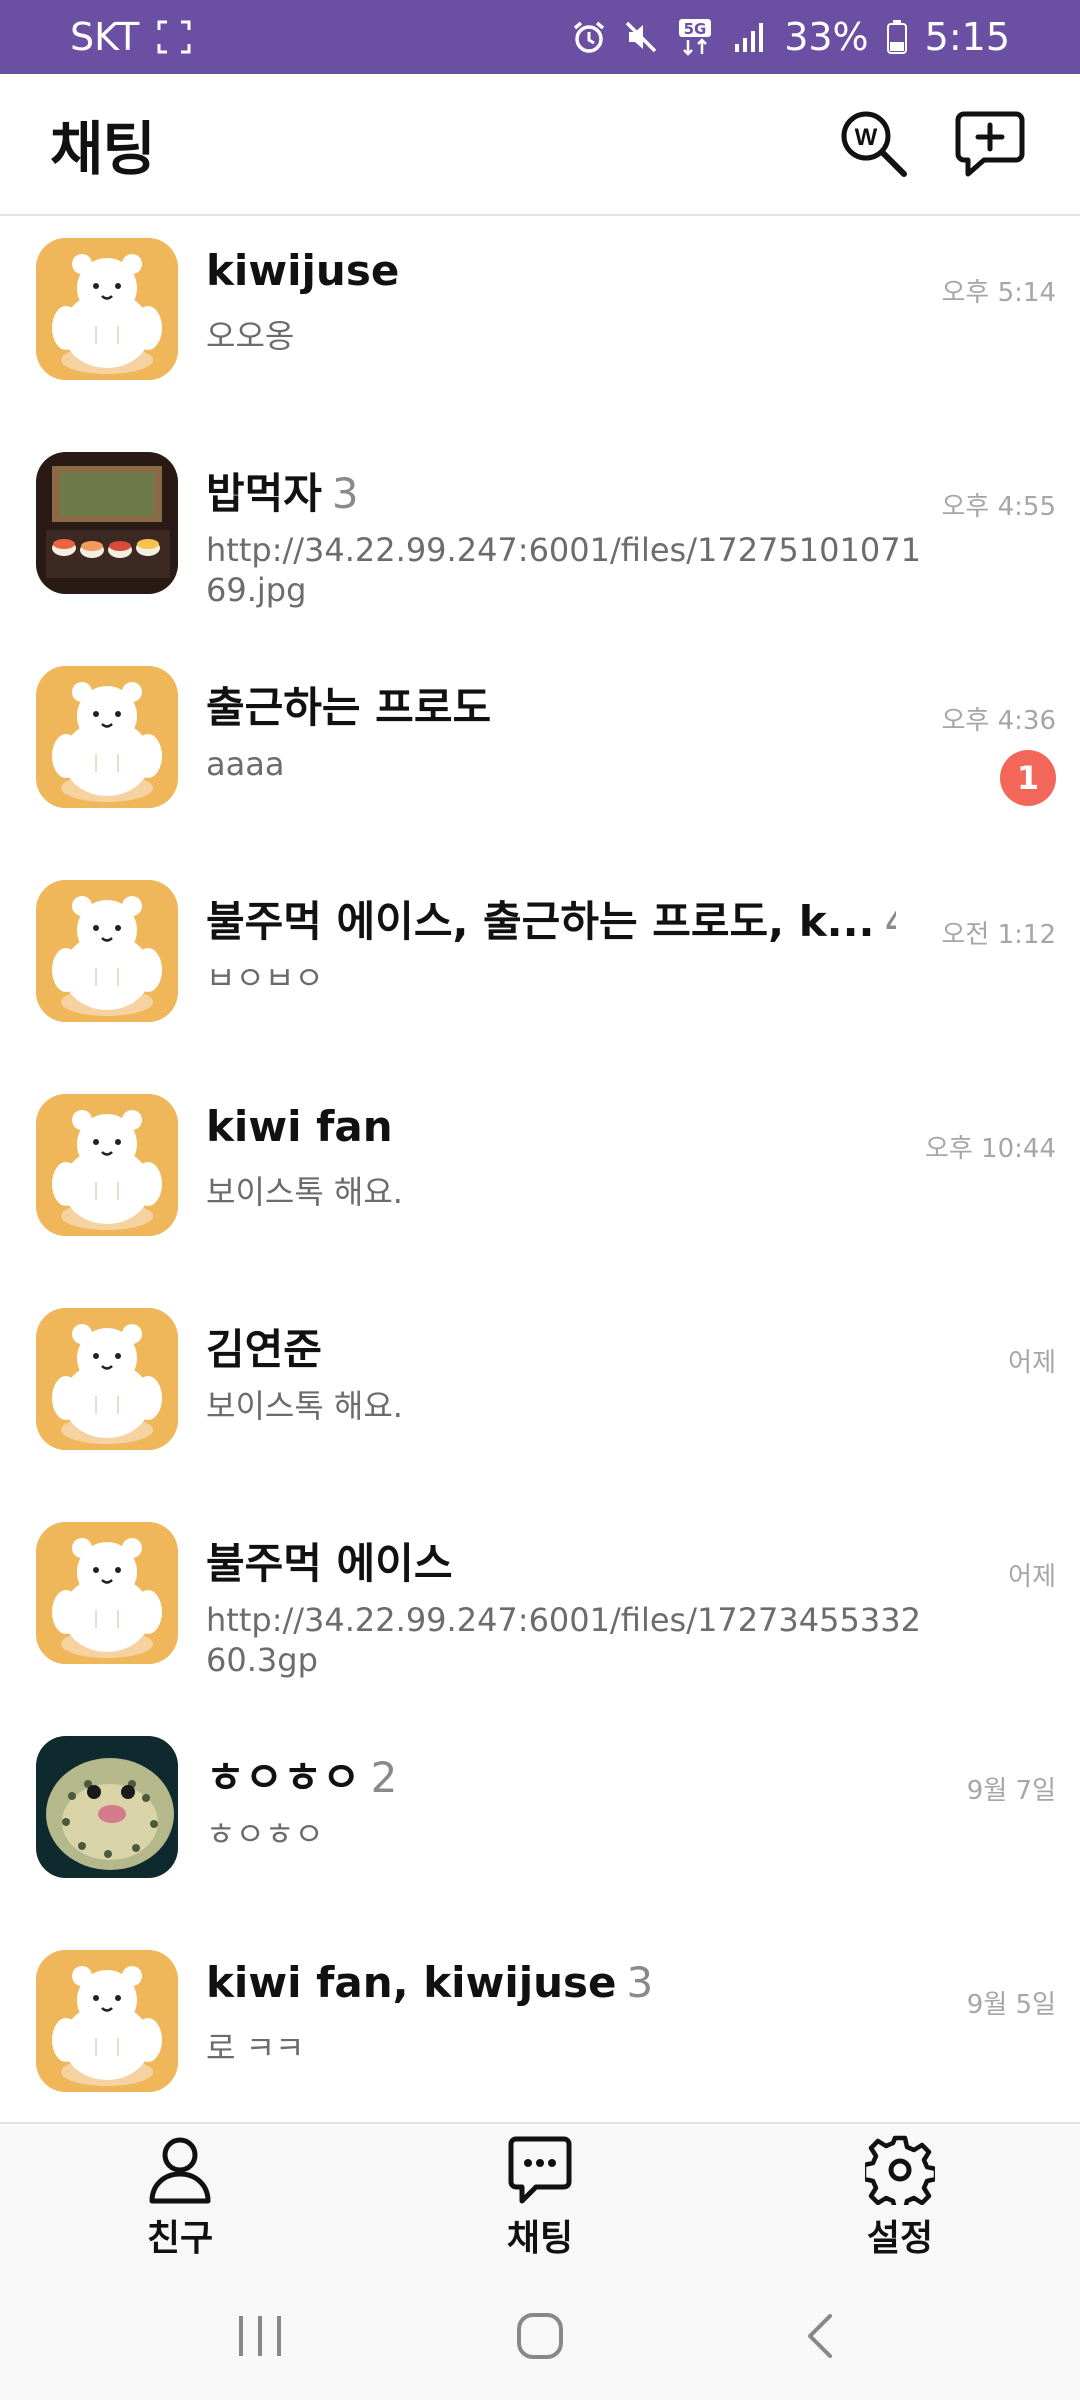  I want to click on recent-apps-icon, so click(260, 2336).